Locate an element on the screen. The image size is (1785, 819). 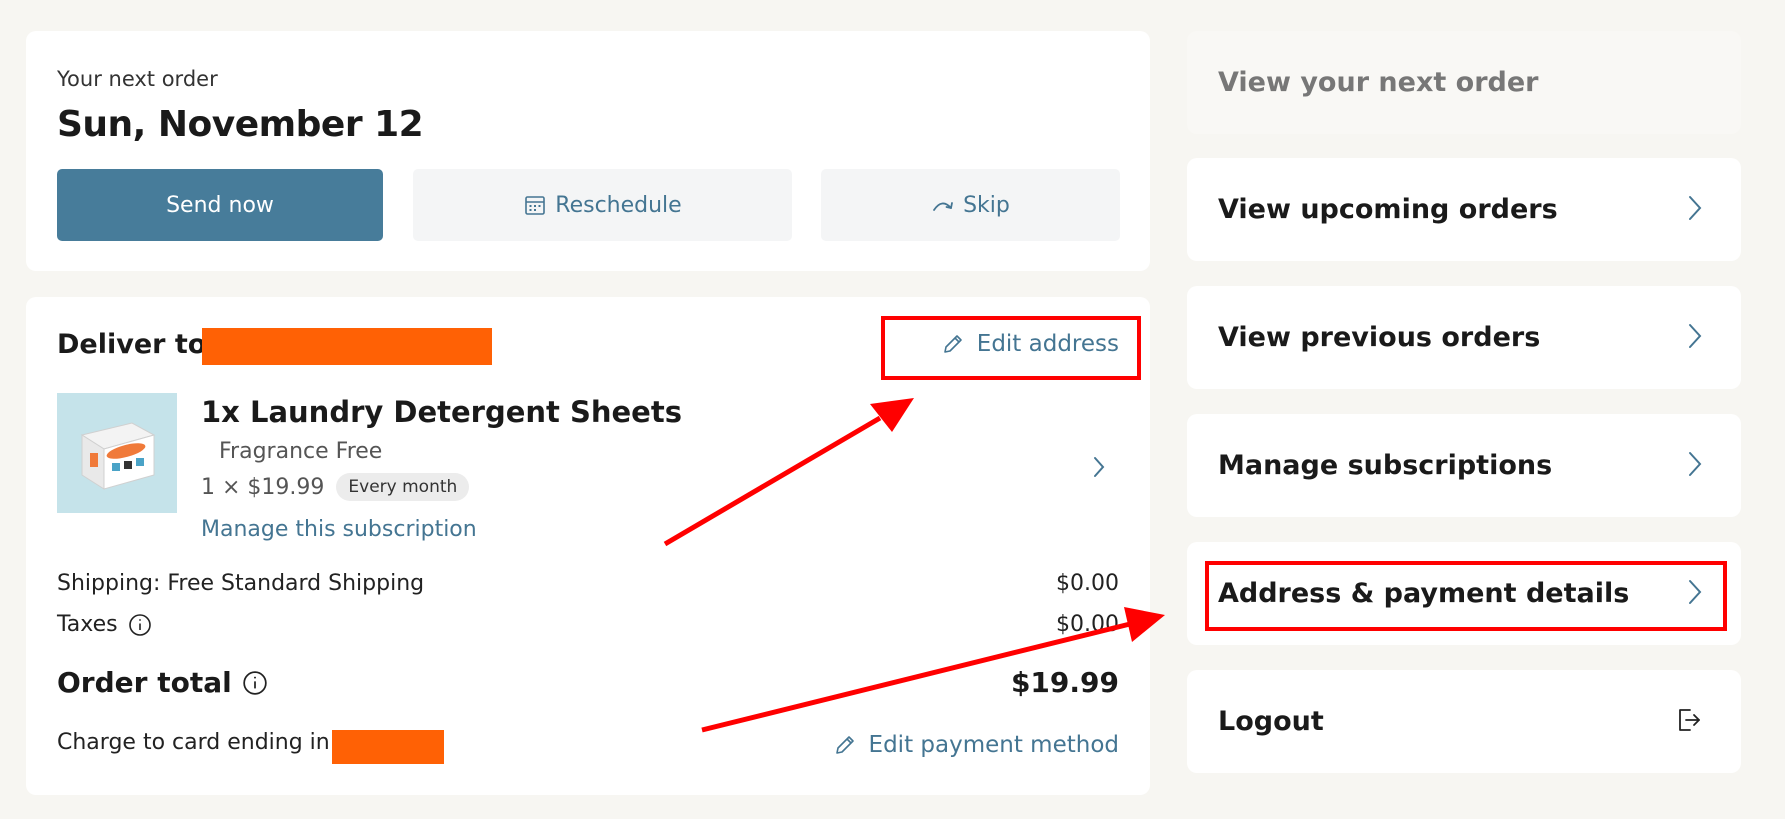
menu-logout: Logout is located at coordinates (1464, 721).